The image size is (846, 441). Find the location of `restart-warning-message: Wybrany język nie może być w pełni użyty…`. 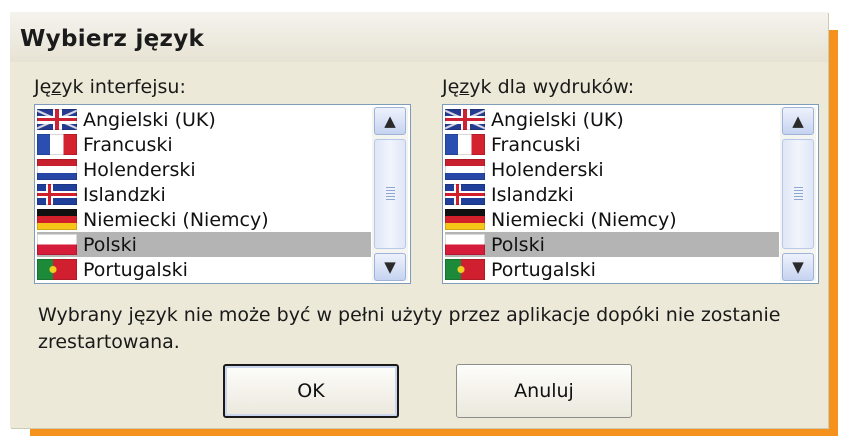

restart-warning-message: Wybrany język nie może być w pełni użyty… is located at coordinates (409, 328).